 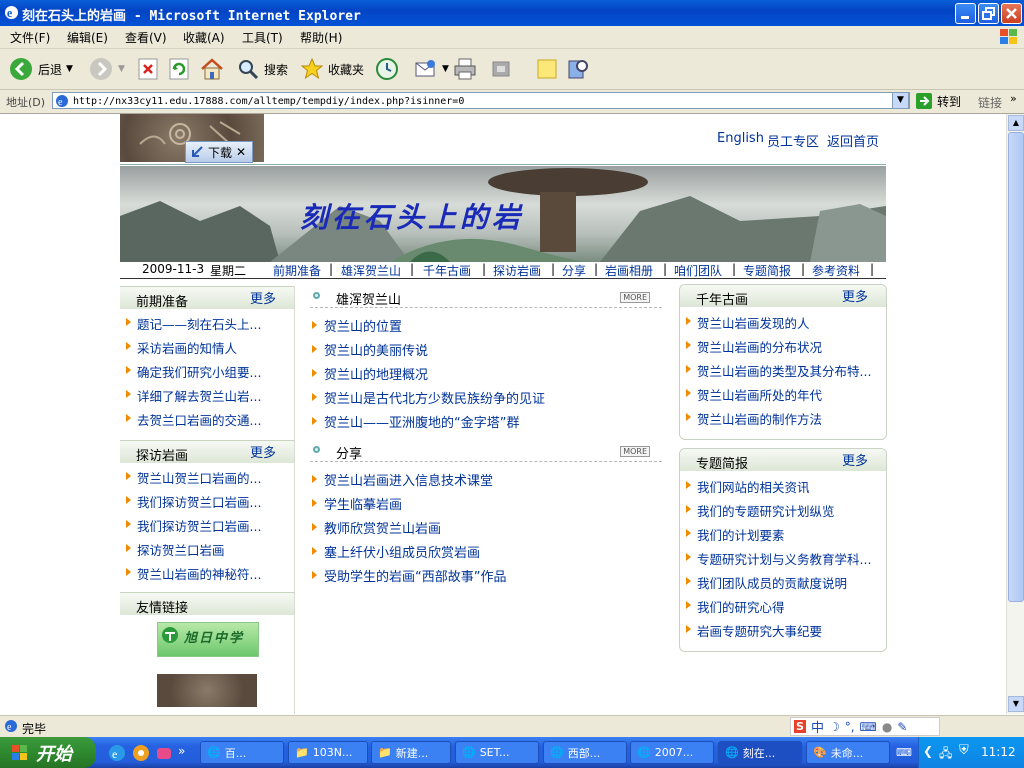 What do you see at coordinates (117, 753) in the screenshot?
I see `quicklaunch-ie-icon: e` at bounding box center [117, 753].